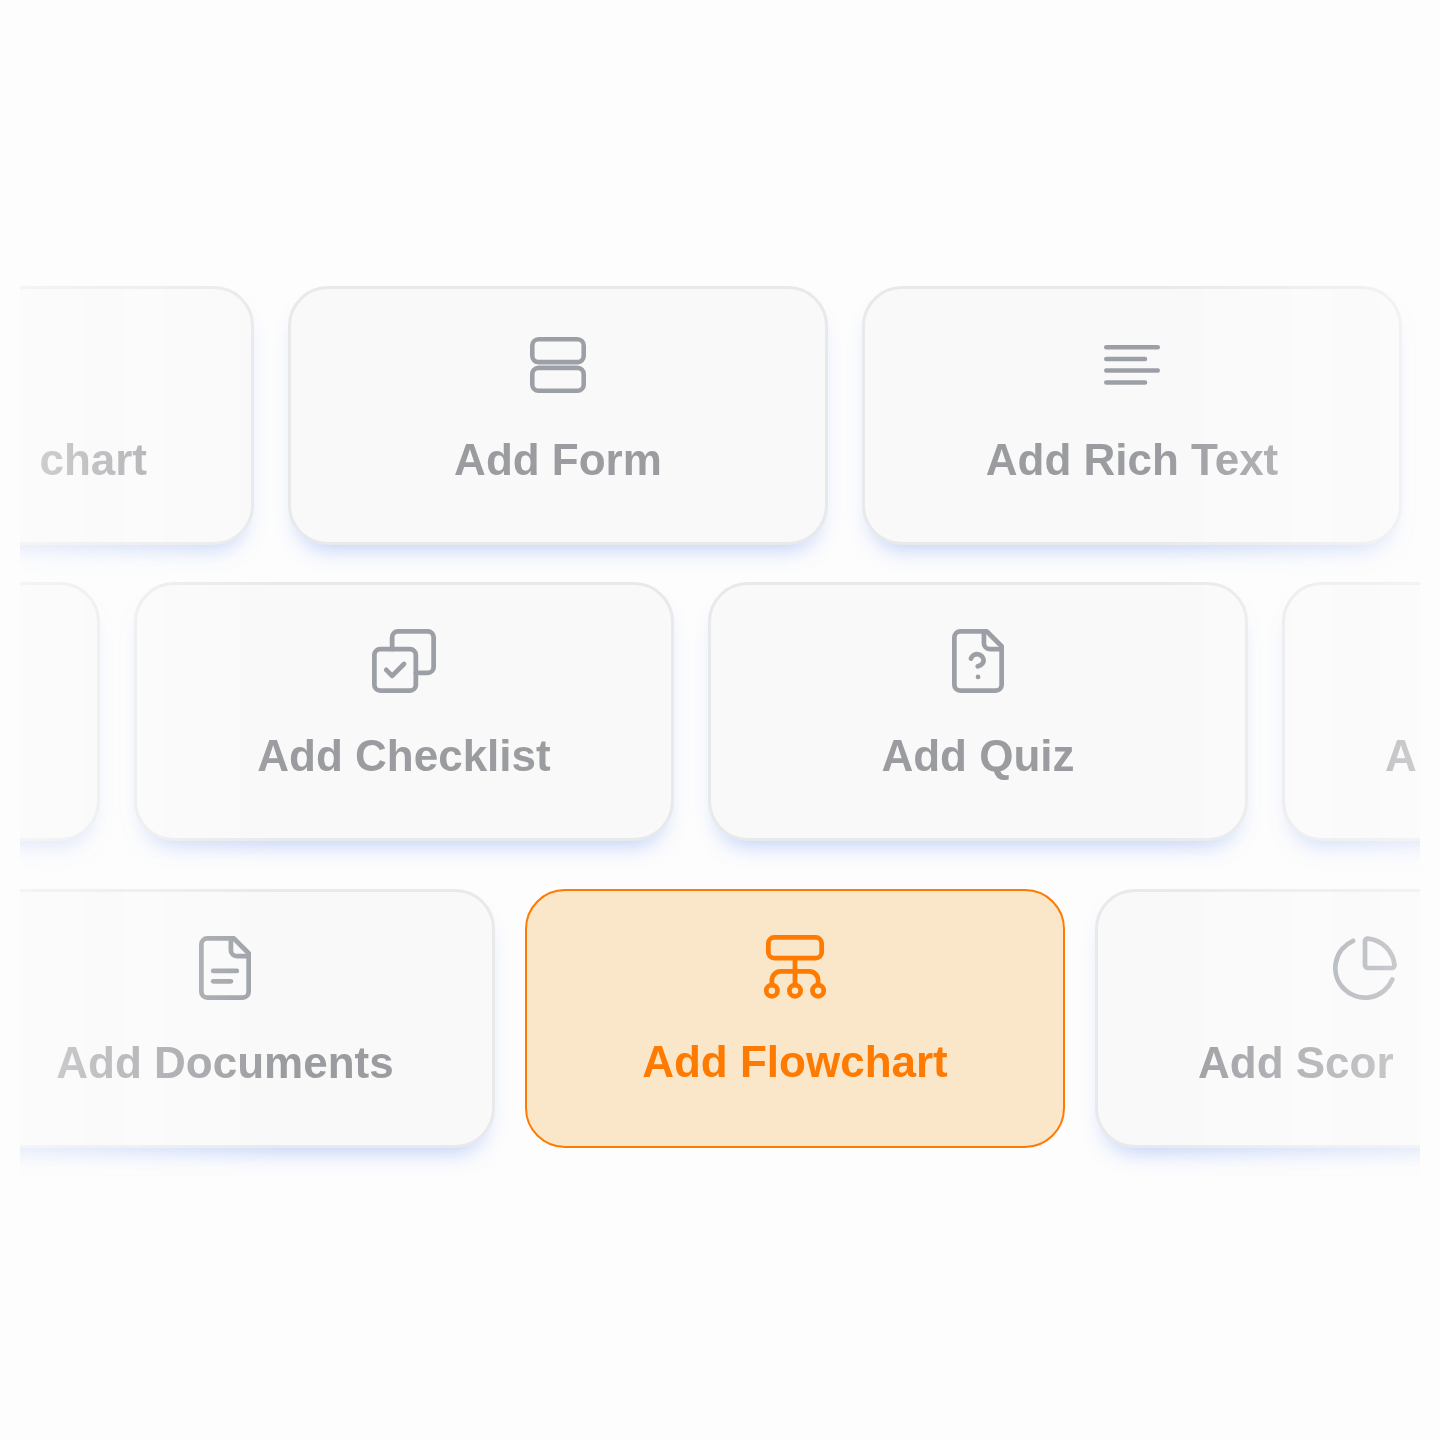  What do you see at coordinates (1132, 415) in the screenshot?
I see `option-card: Add Rich Text` at bounding box center [1132, 415].